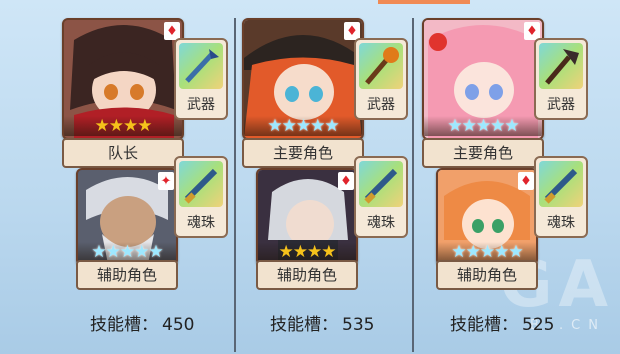  What do you see at coordinates (166, 181) in the screenshot?
I see `rarity-badge: ✦` at bounding box center [166, 181].